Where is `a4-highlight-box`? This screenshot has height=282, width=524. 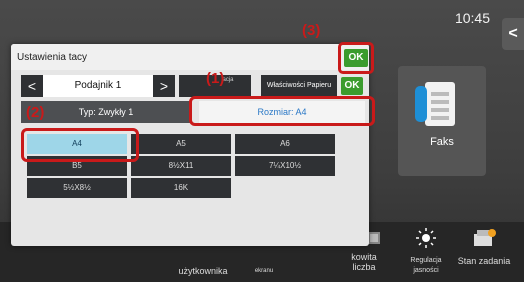
a4-highlight-box is located at coordinates (80, 145).